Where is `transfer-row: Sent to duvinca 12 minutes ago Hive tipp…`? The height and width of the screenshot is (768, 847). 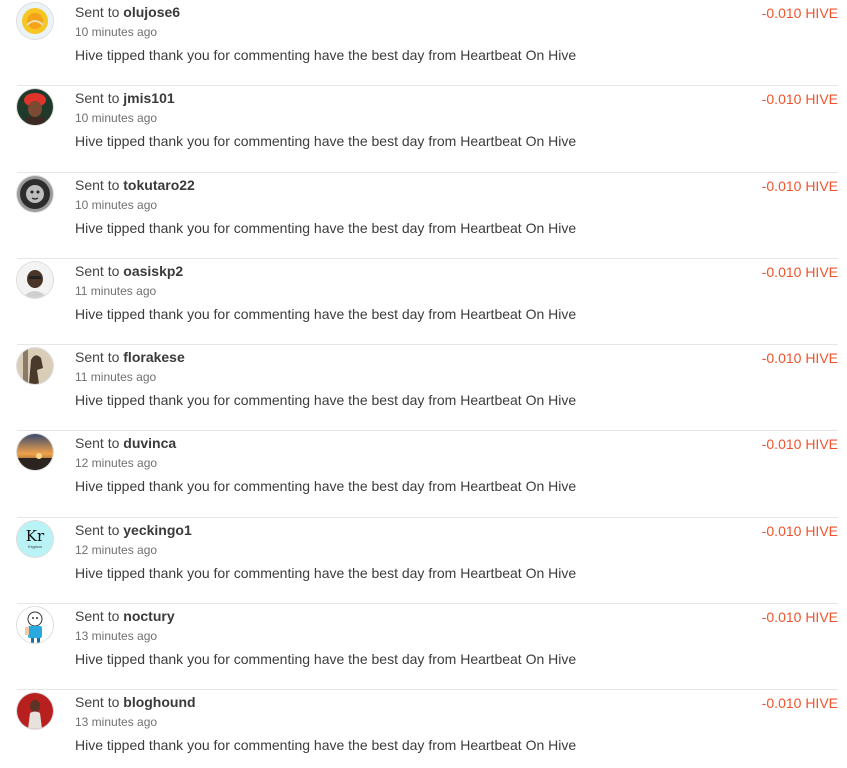 transfer-row: Sent to duvinca 12 minutes ago Hive tipp… is located at coordinates (427, 474).